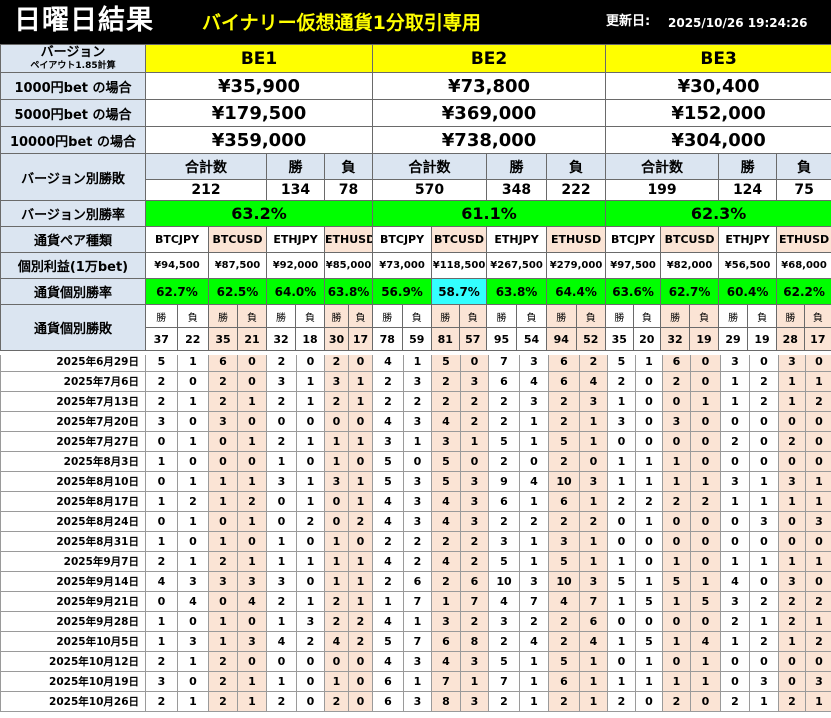 The width and height of the screenshot is (831, 718). What do you see at coordinates (415, 401) in the screenshot?
I see `table-row: 2025年7月13日 2 1 2 1 2 1 2 1 2 2 2 2 2 3 2 3 1 0 0 1 1 2 1 2` at bounding box center [415, 401].